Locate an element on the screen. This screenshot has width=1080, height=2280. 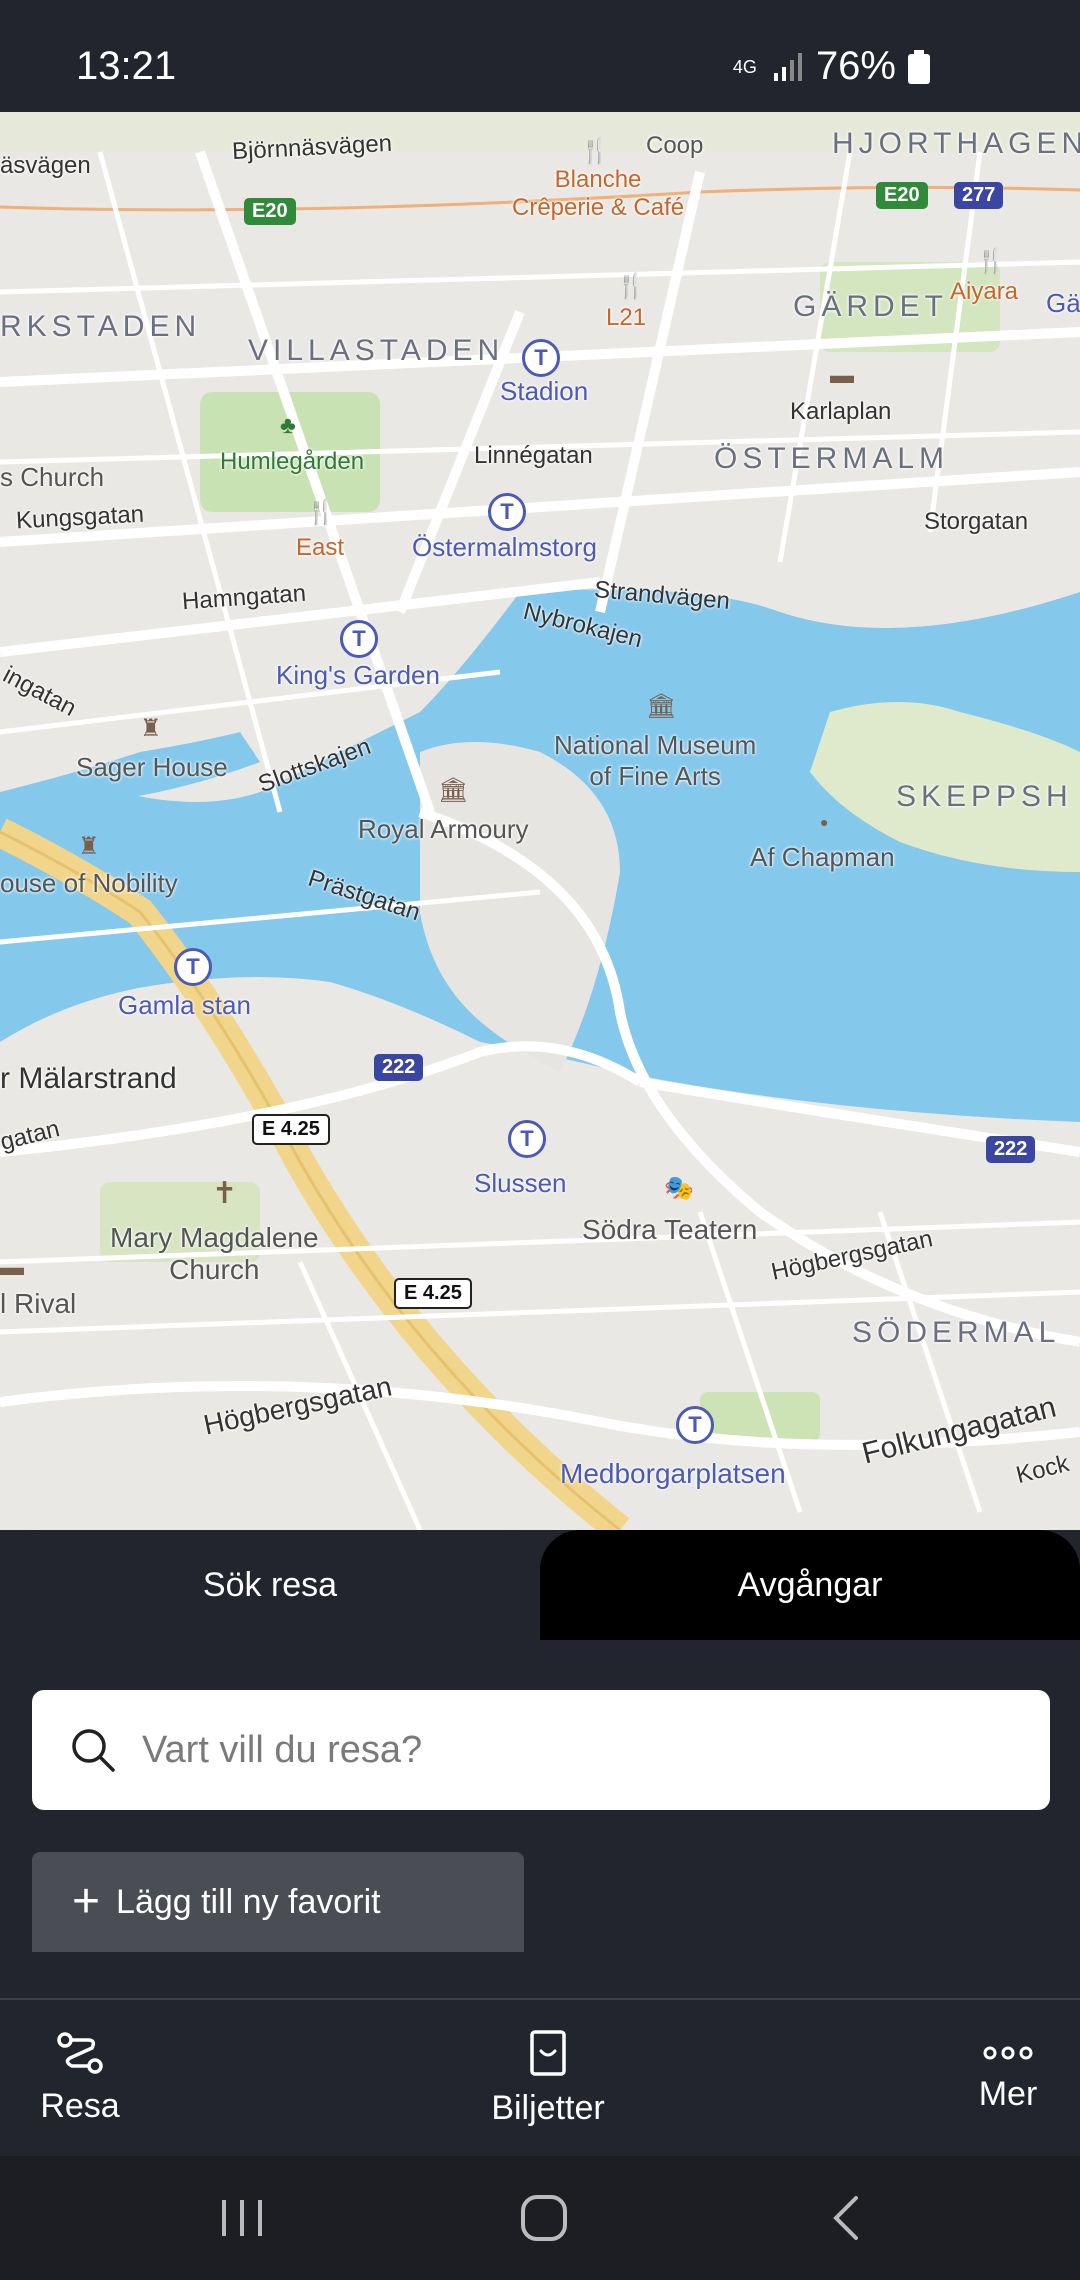
tab-label: Avgångar is located at coordinates (810, 1584).